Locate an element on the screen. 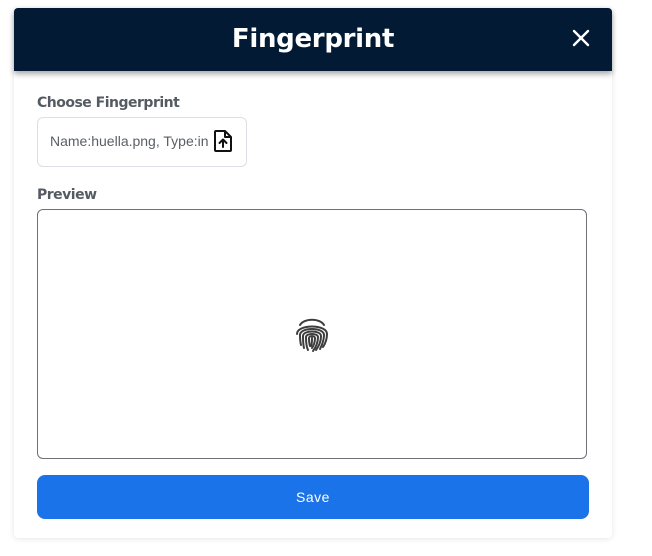 Image resolution: width=652 pixels, height=556 pixels. fingerprint-icon is located at coordinates (312, 335).